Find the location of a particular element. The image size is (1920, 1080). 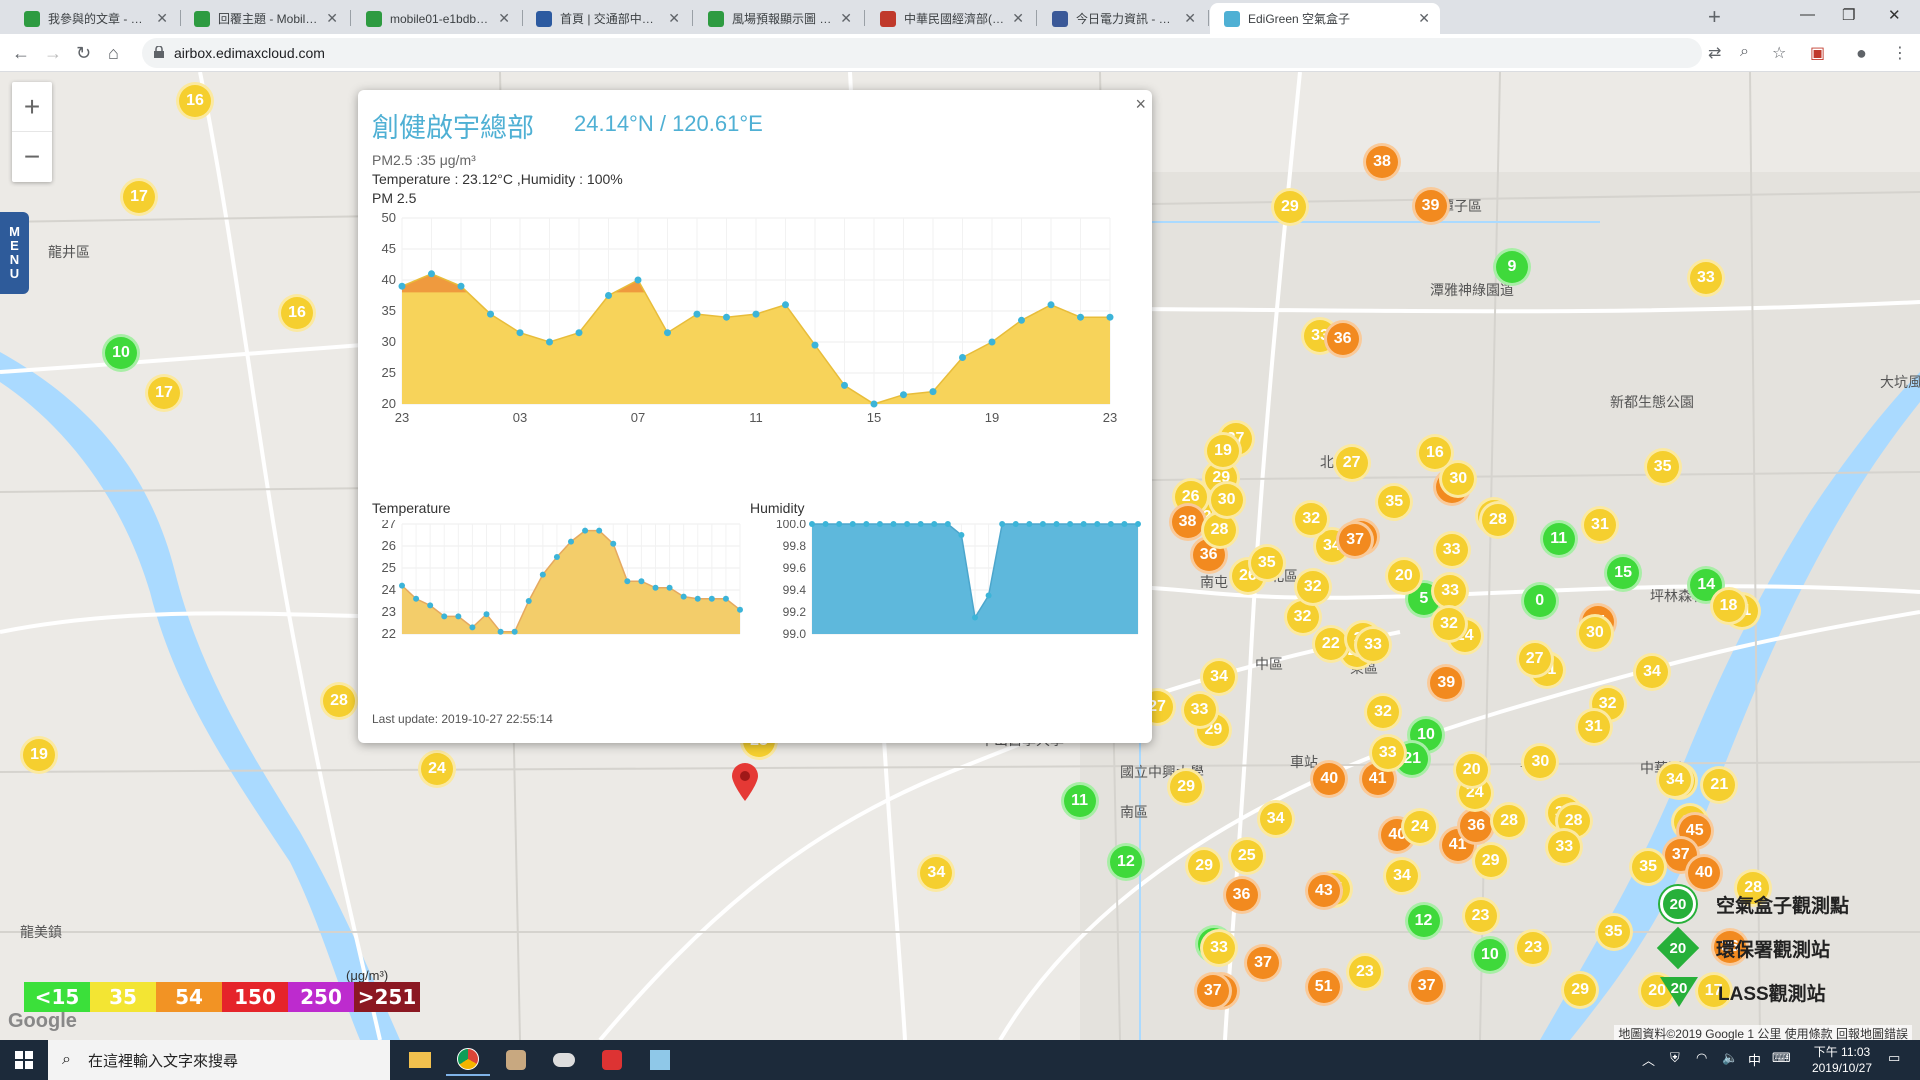

pm25-marker: 9 is located at coordinates (1511, 266).